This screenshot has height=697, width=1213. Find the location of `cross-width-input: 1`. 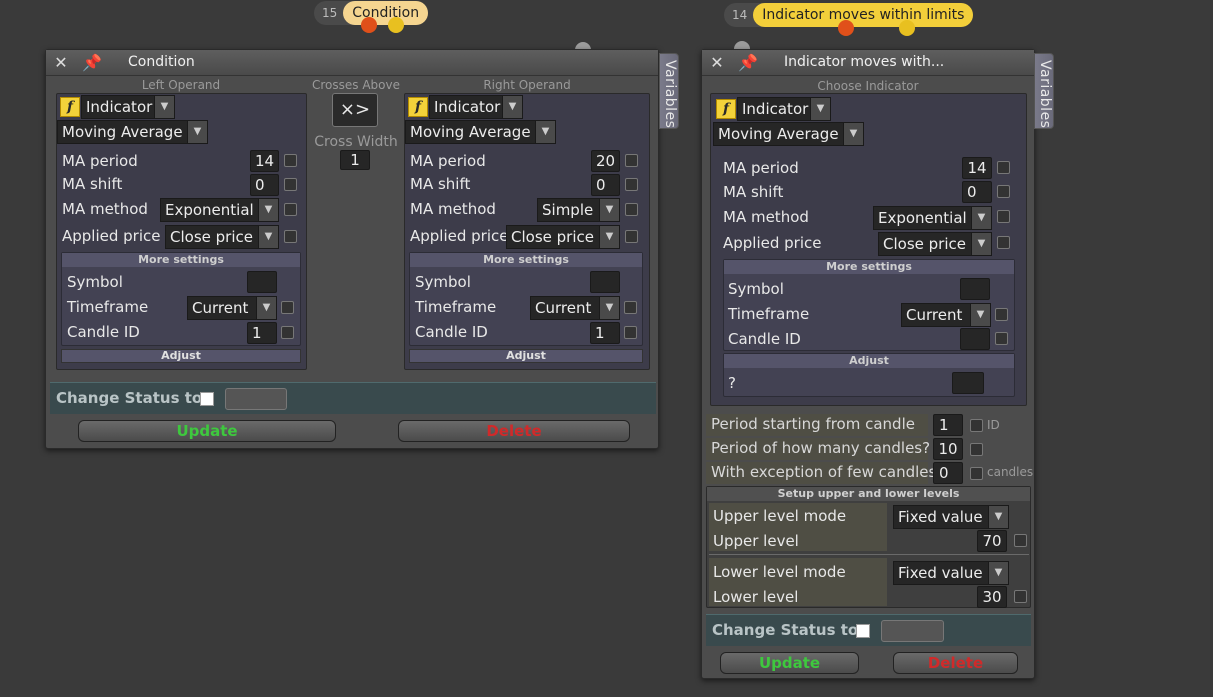

cross-width-input: 1 is located at coordinates (355, 160).